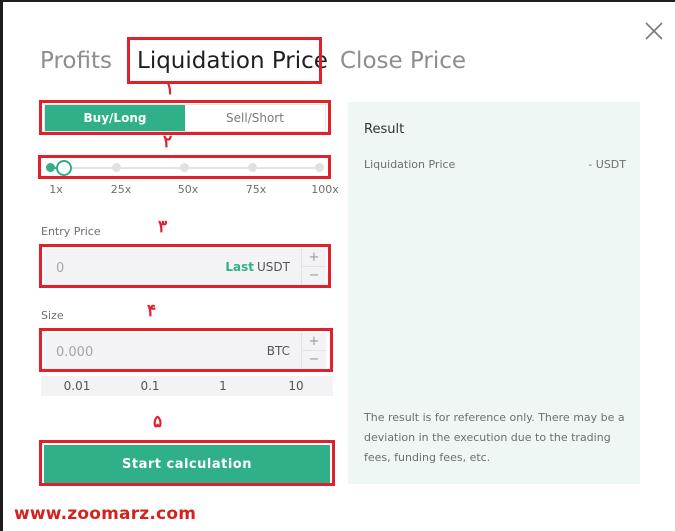 The image size is (675, 531). What do you see at coordinates (654, 31) in the screenshot?
I see `close-icon` at bounding box center [654, 31].